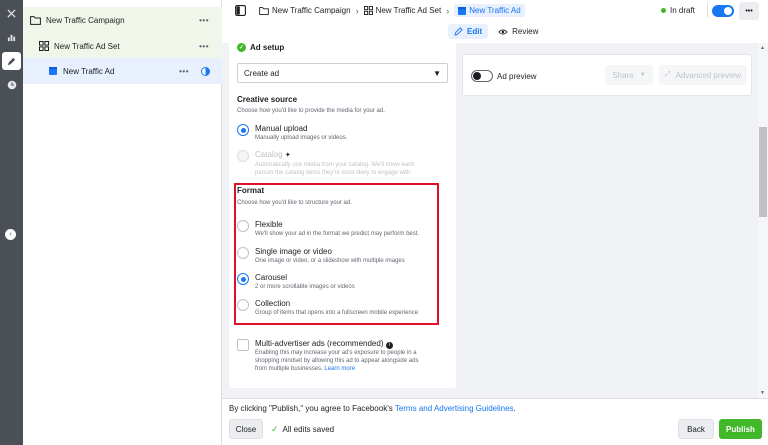 The image size is (768, 445). What do you see at coordinates (623, 75) in the screenshot?
I see `share-label: Share` at bounding box center [623, 75].